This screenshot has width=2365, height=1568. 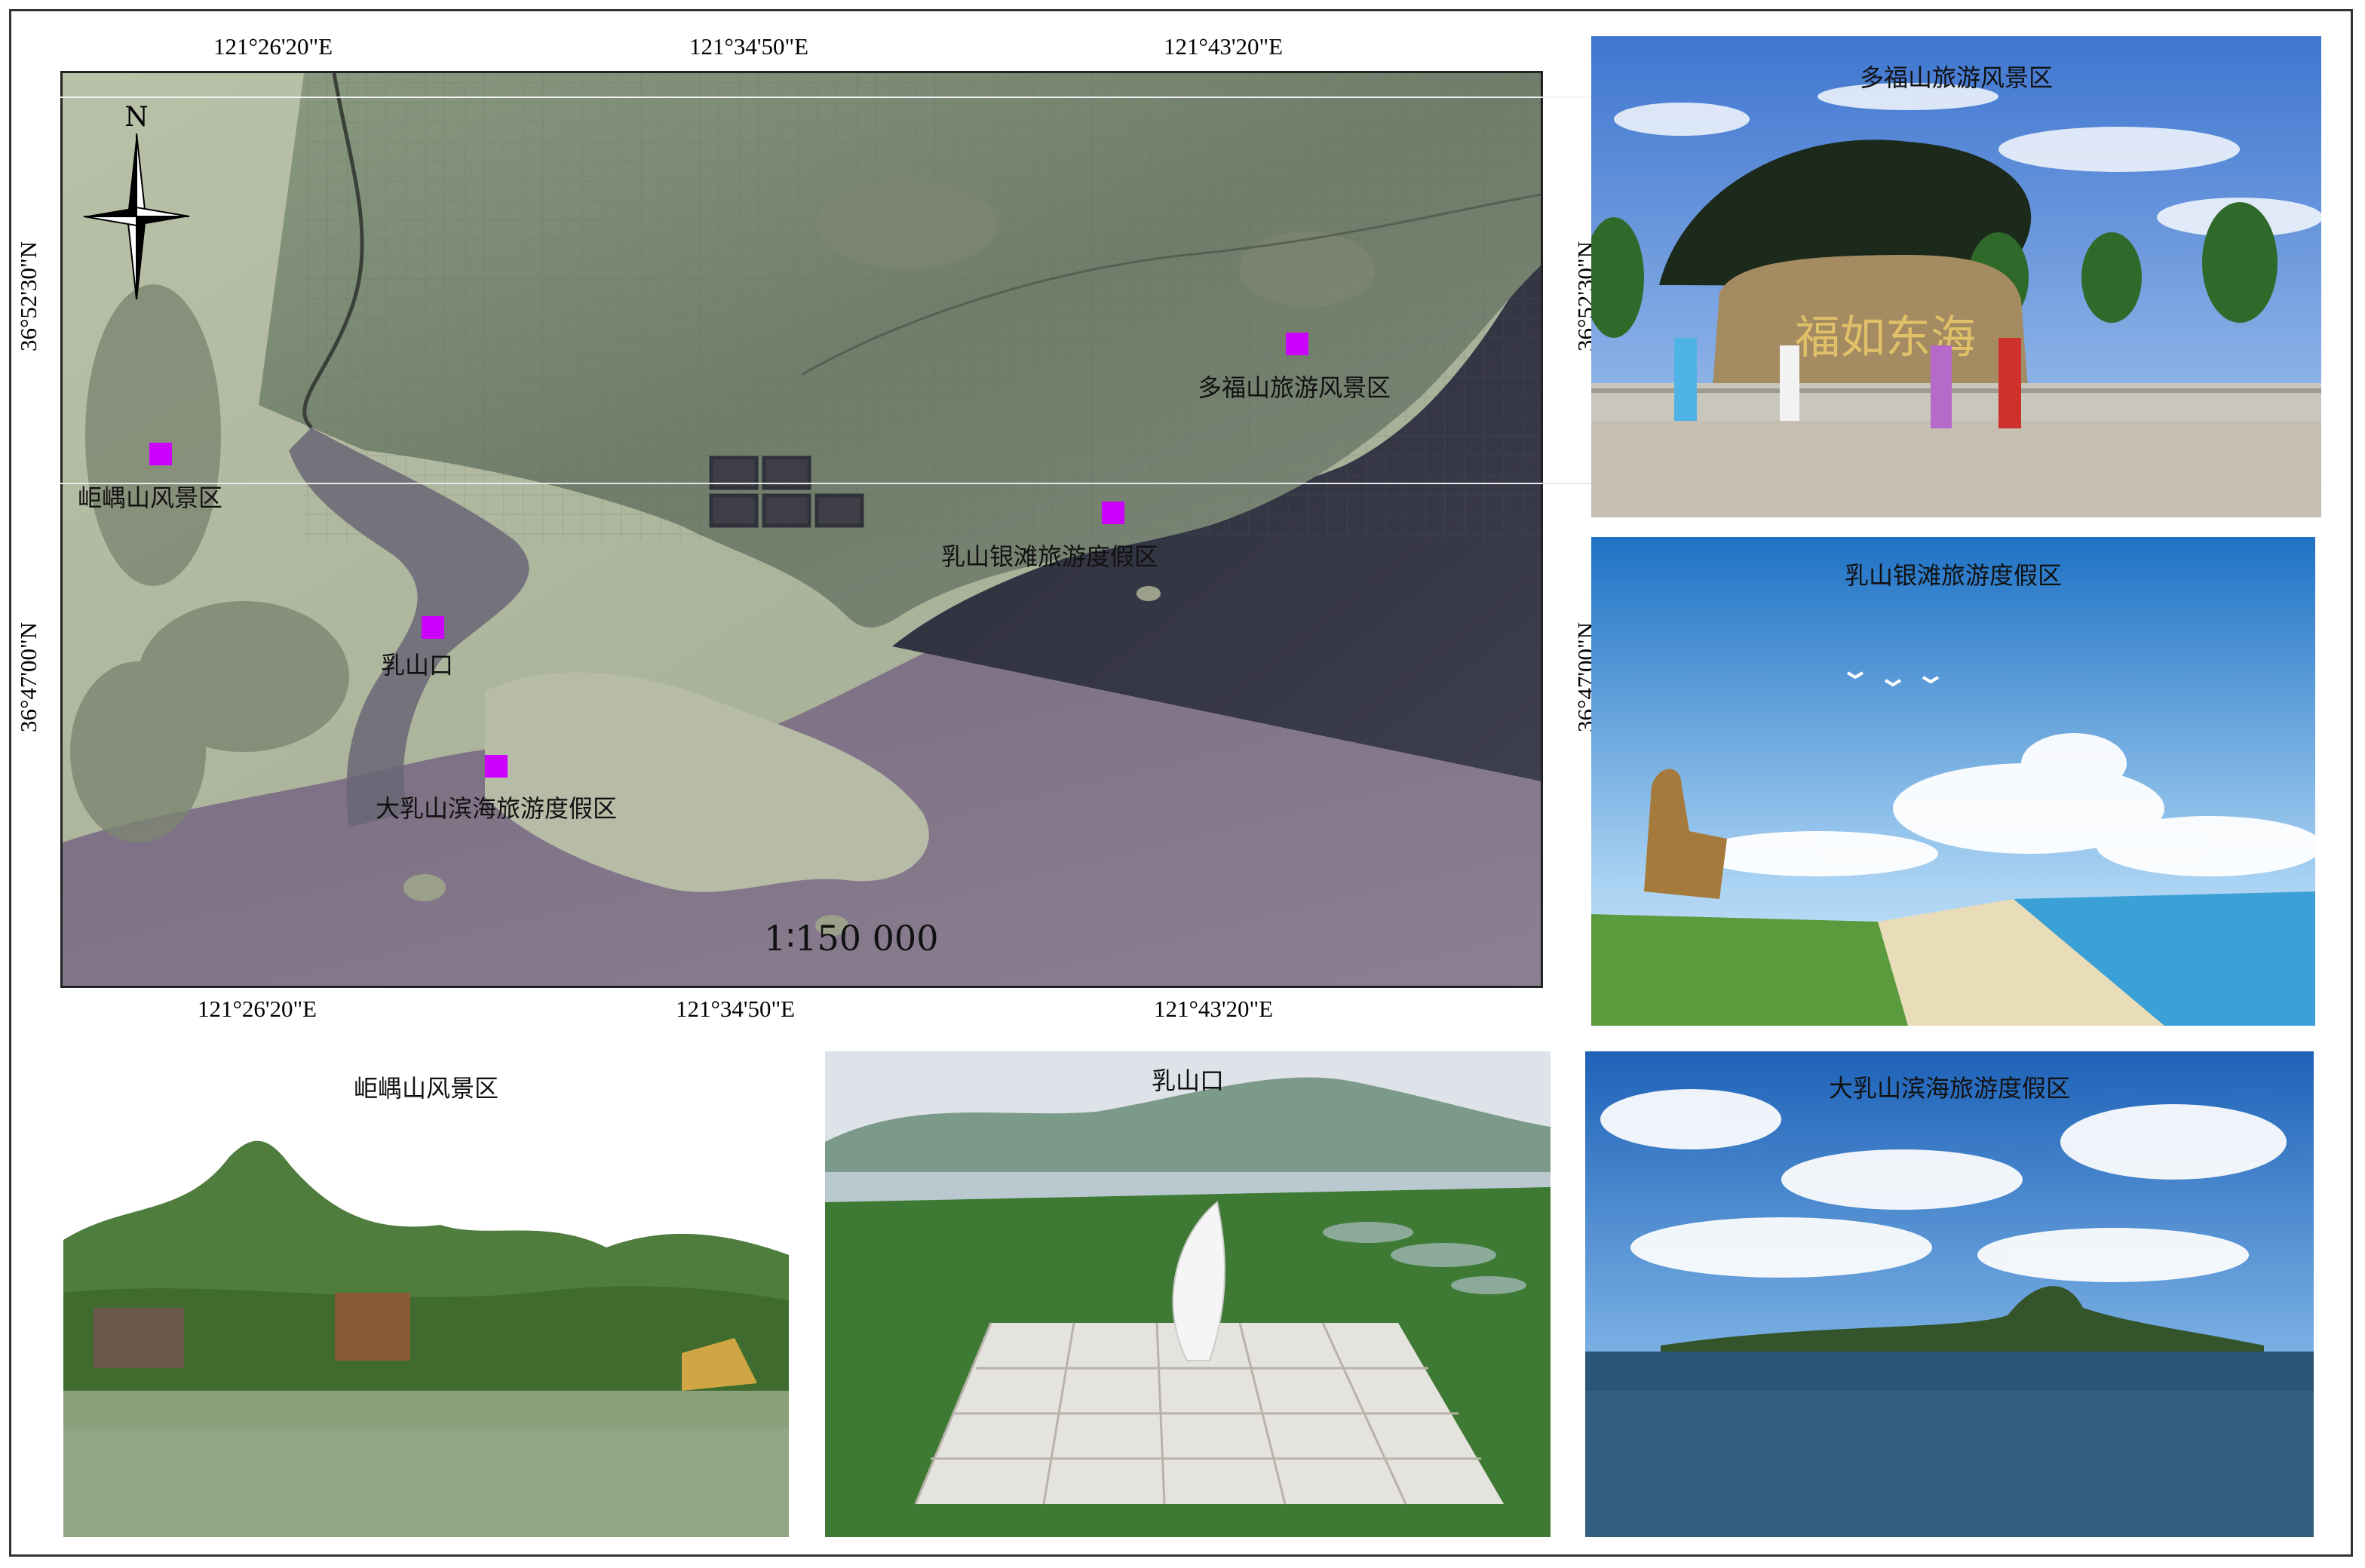 I want to click on left-lat-label-2: 36°47'00"N, so click(x=28, y=677).